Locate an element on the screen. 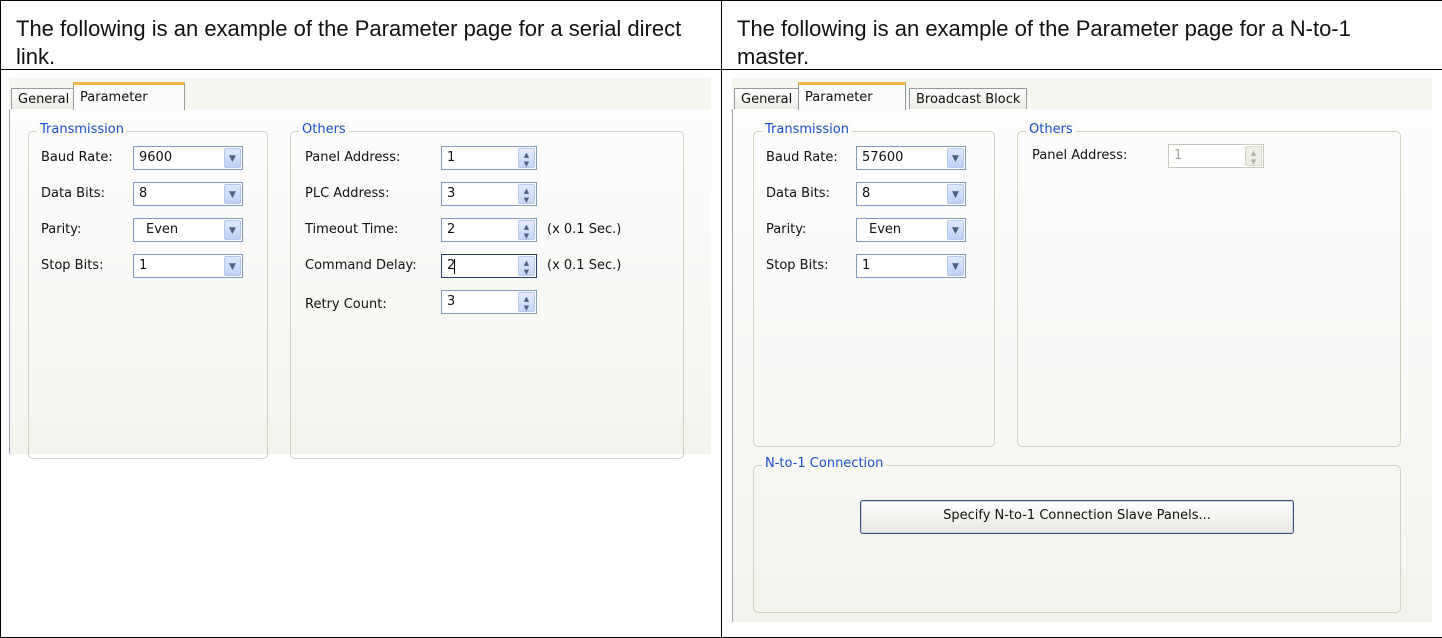  left-command-delay-unit: (x 0.1 Sec.) is located at coordinates (584, 265).